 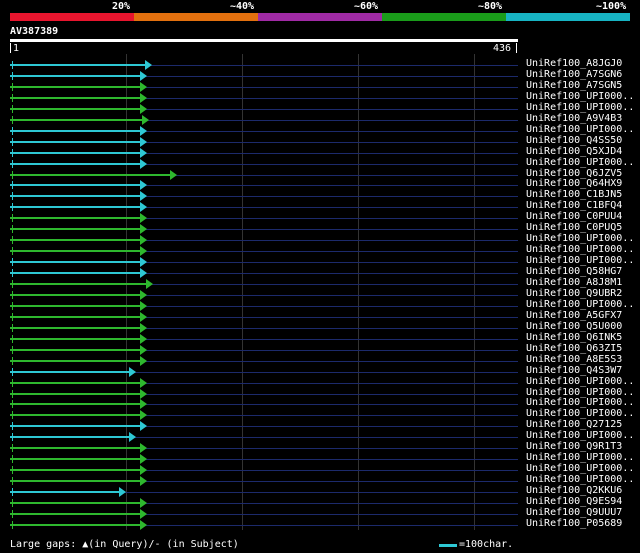 I want to click on hit-label: UniRef100_Q27125, so click(x=574, y=424).